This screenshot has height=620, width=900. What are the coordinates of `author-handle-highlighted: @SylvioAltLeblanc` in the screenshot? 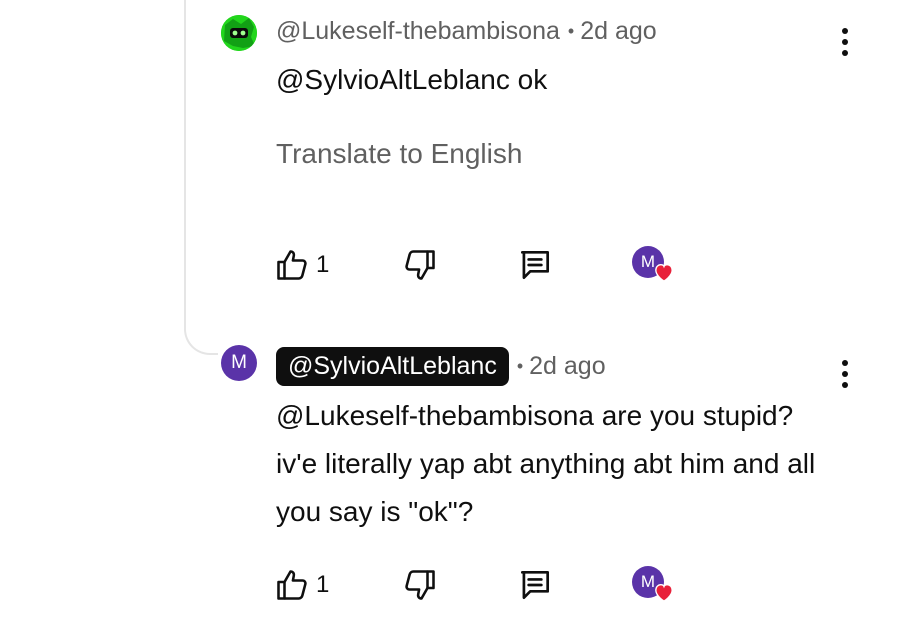 It's located at (392, 366).